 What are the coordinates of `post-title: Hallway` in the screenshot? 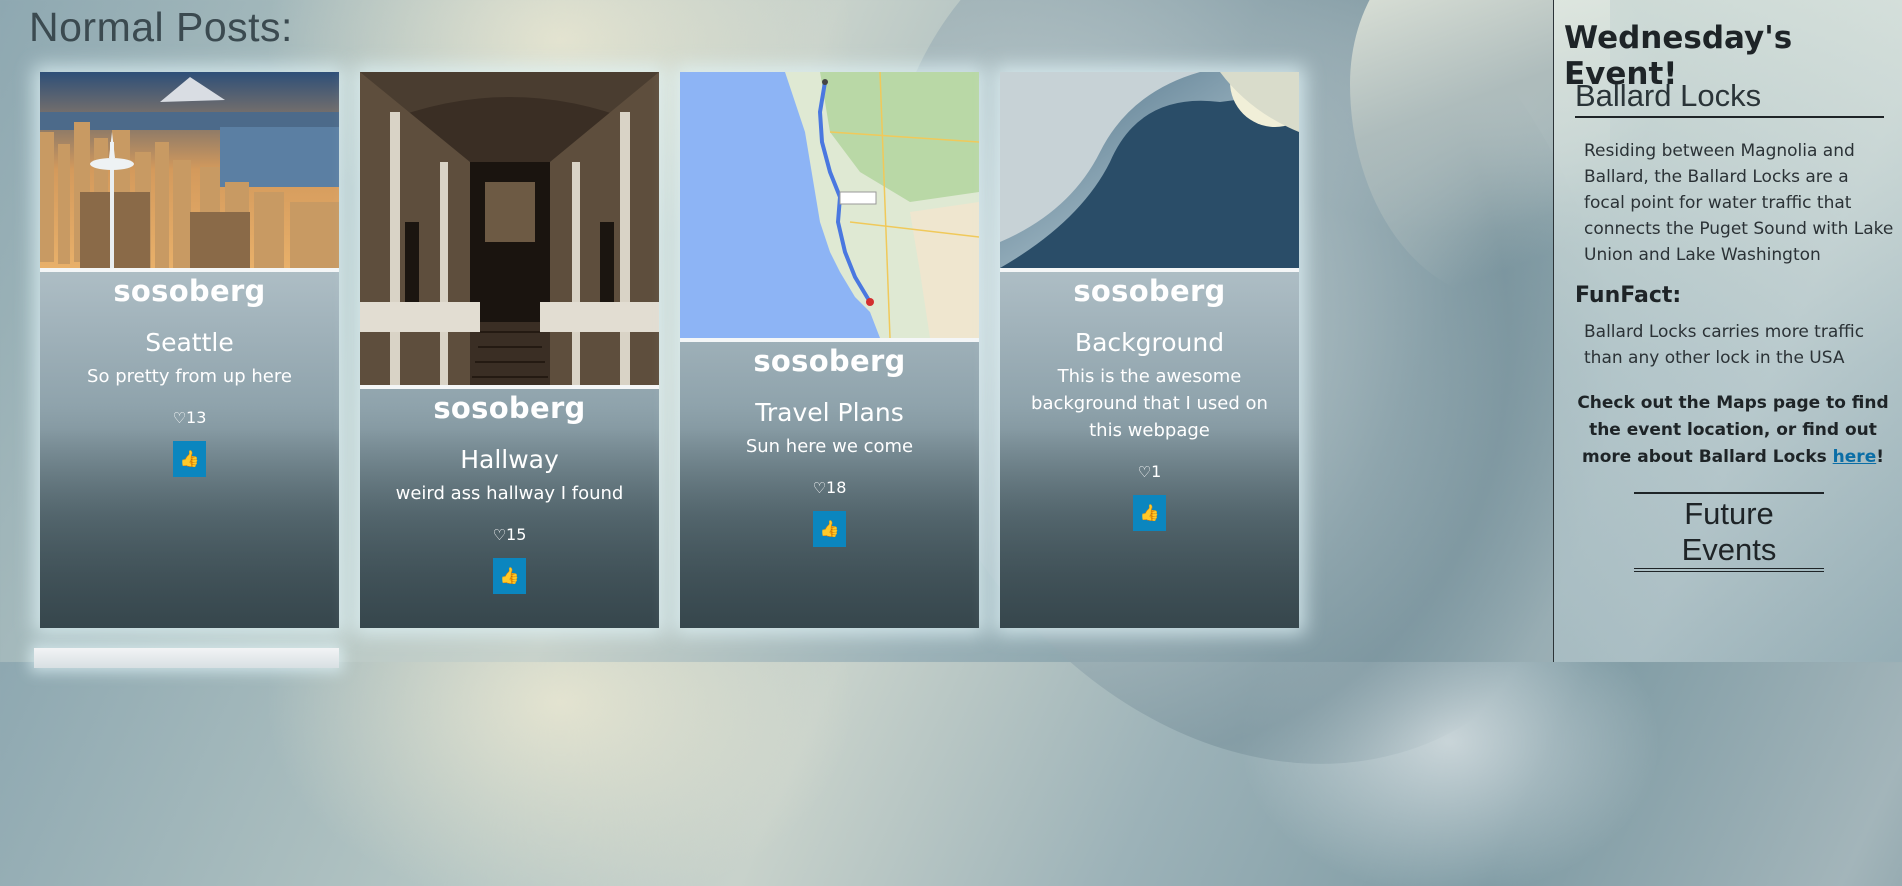 It's located at (509, 459).